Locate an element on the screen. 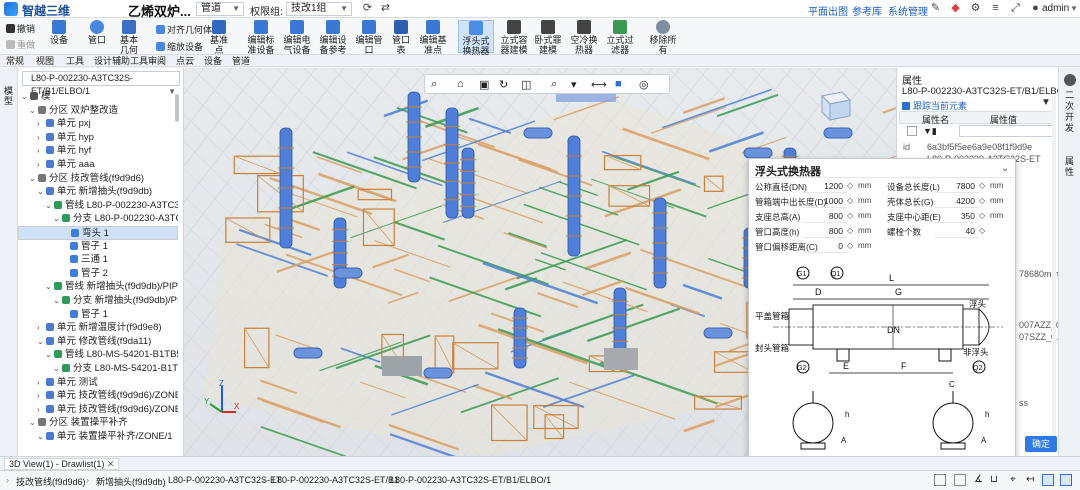 The image size is (1080, 490). air-cooler-button: 空冷换热器 is located at coordinates (584, 37).